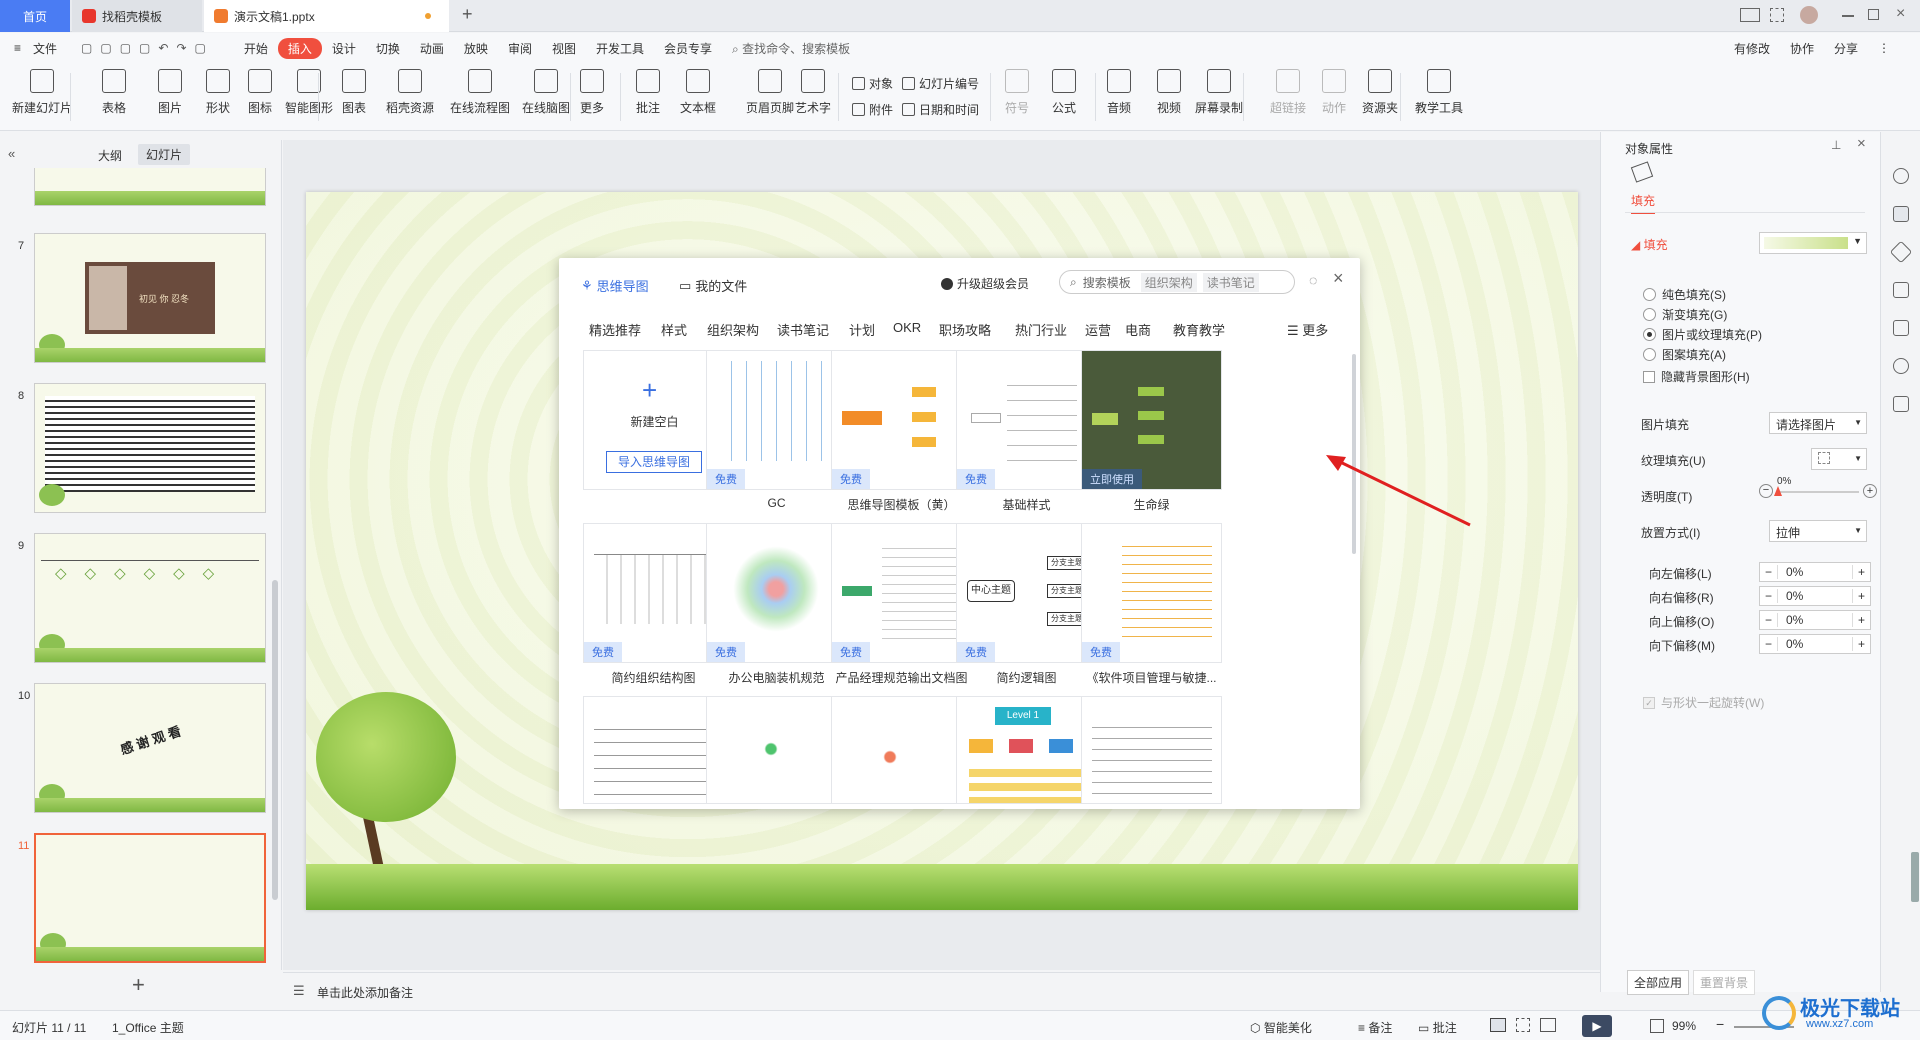 Image resolution: width=1920 pixels, height=1040 pixels. What do you see at coordinates (170, 92) in the screenshot?
I see `picture-button: 图片` at bounding box center [170, 92].